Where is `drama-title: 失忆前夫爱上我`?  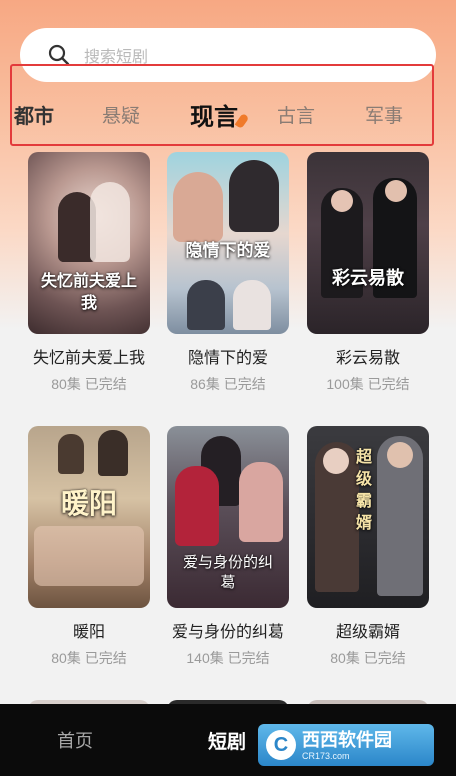
drama-title: 失忆前夫爱上我 is located at coordinates (88, 358).